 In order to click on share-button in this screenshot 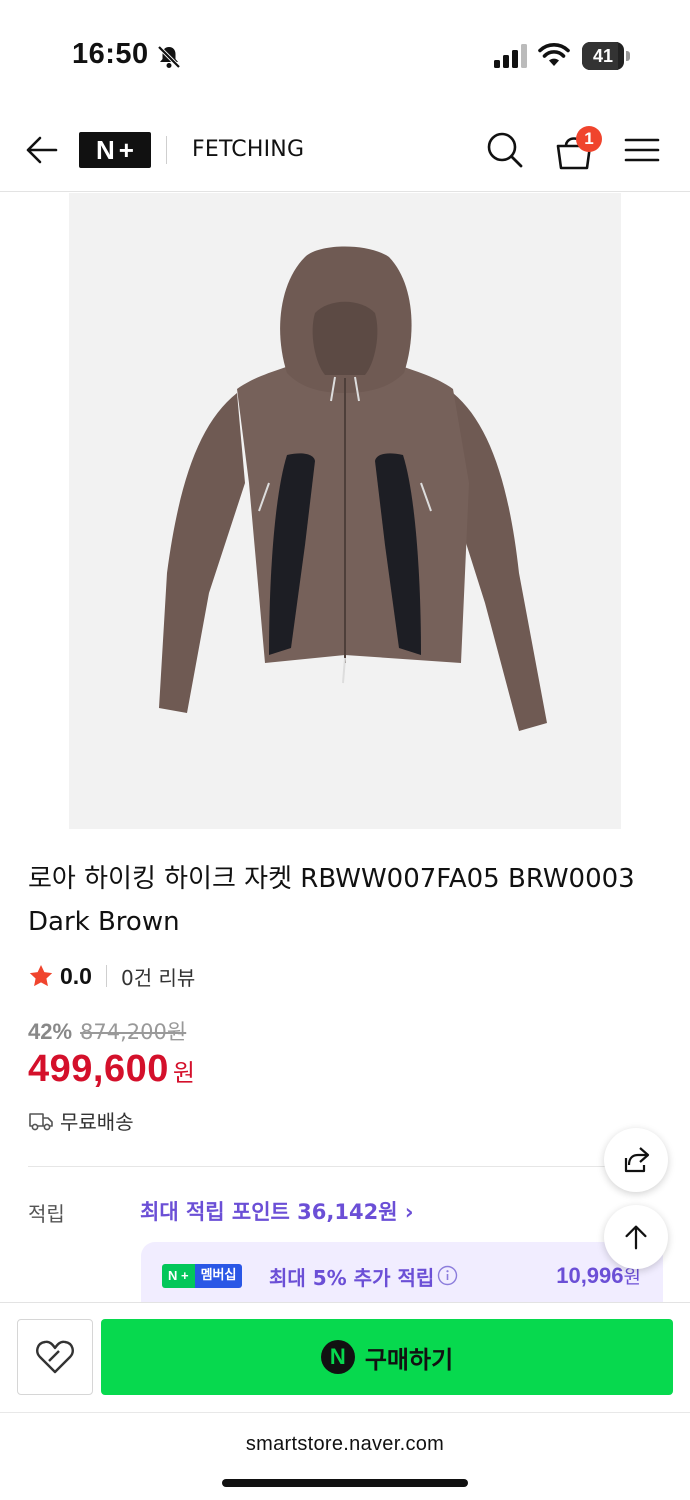, I will do `click(636, 1160)`.